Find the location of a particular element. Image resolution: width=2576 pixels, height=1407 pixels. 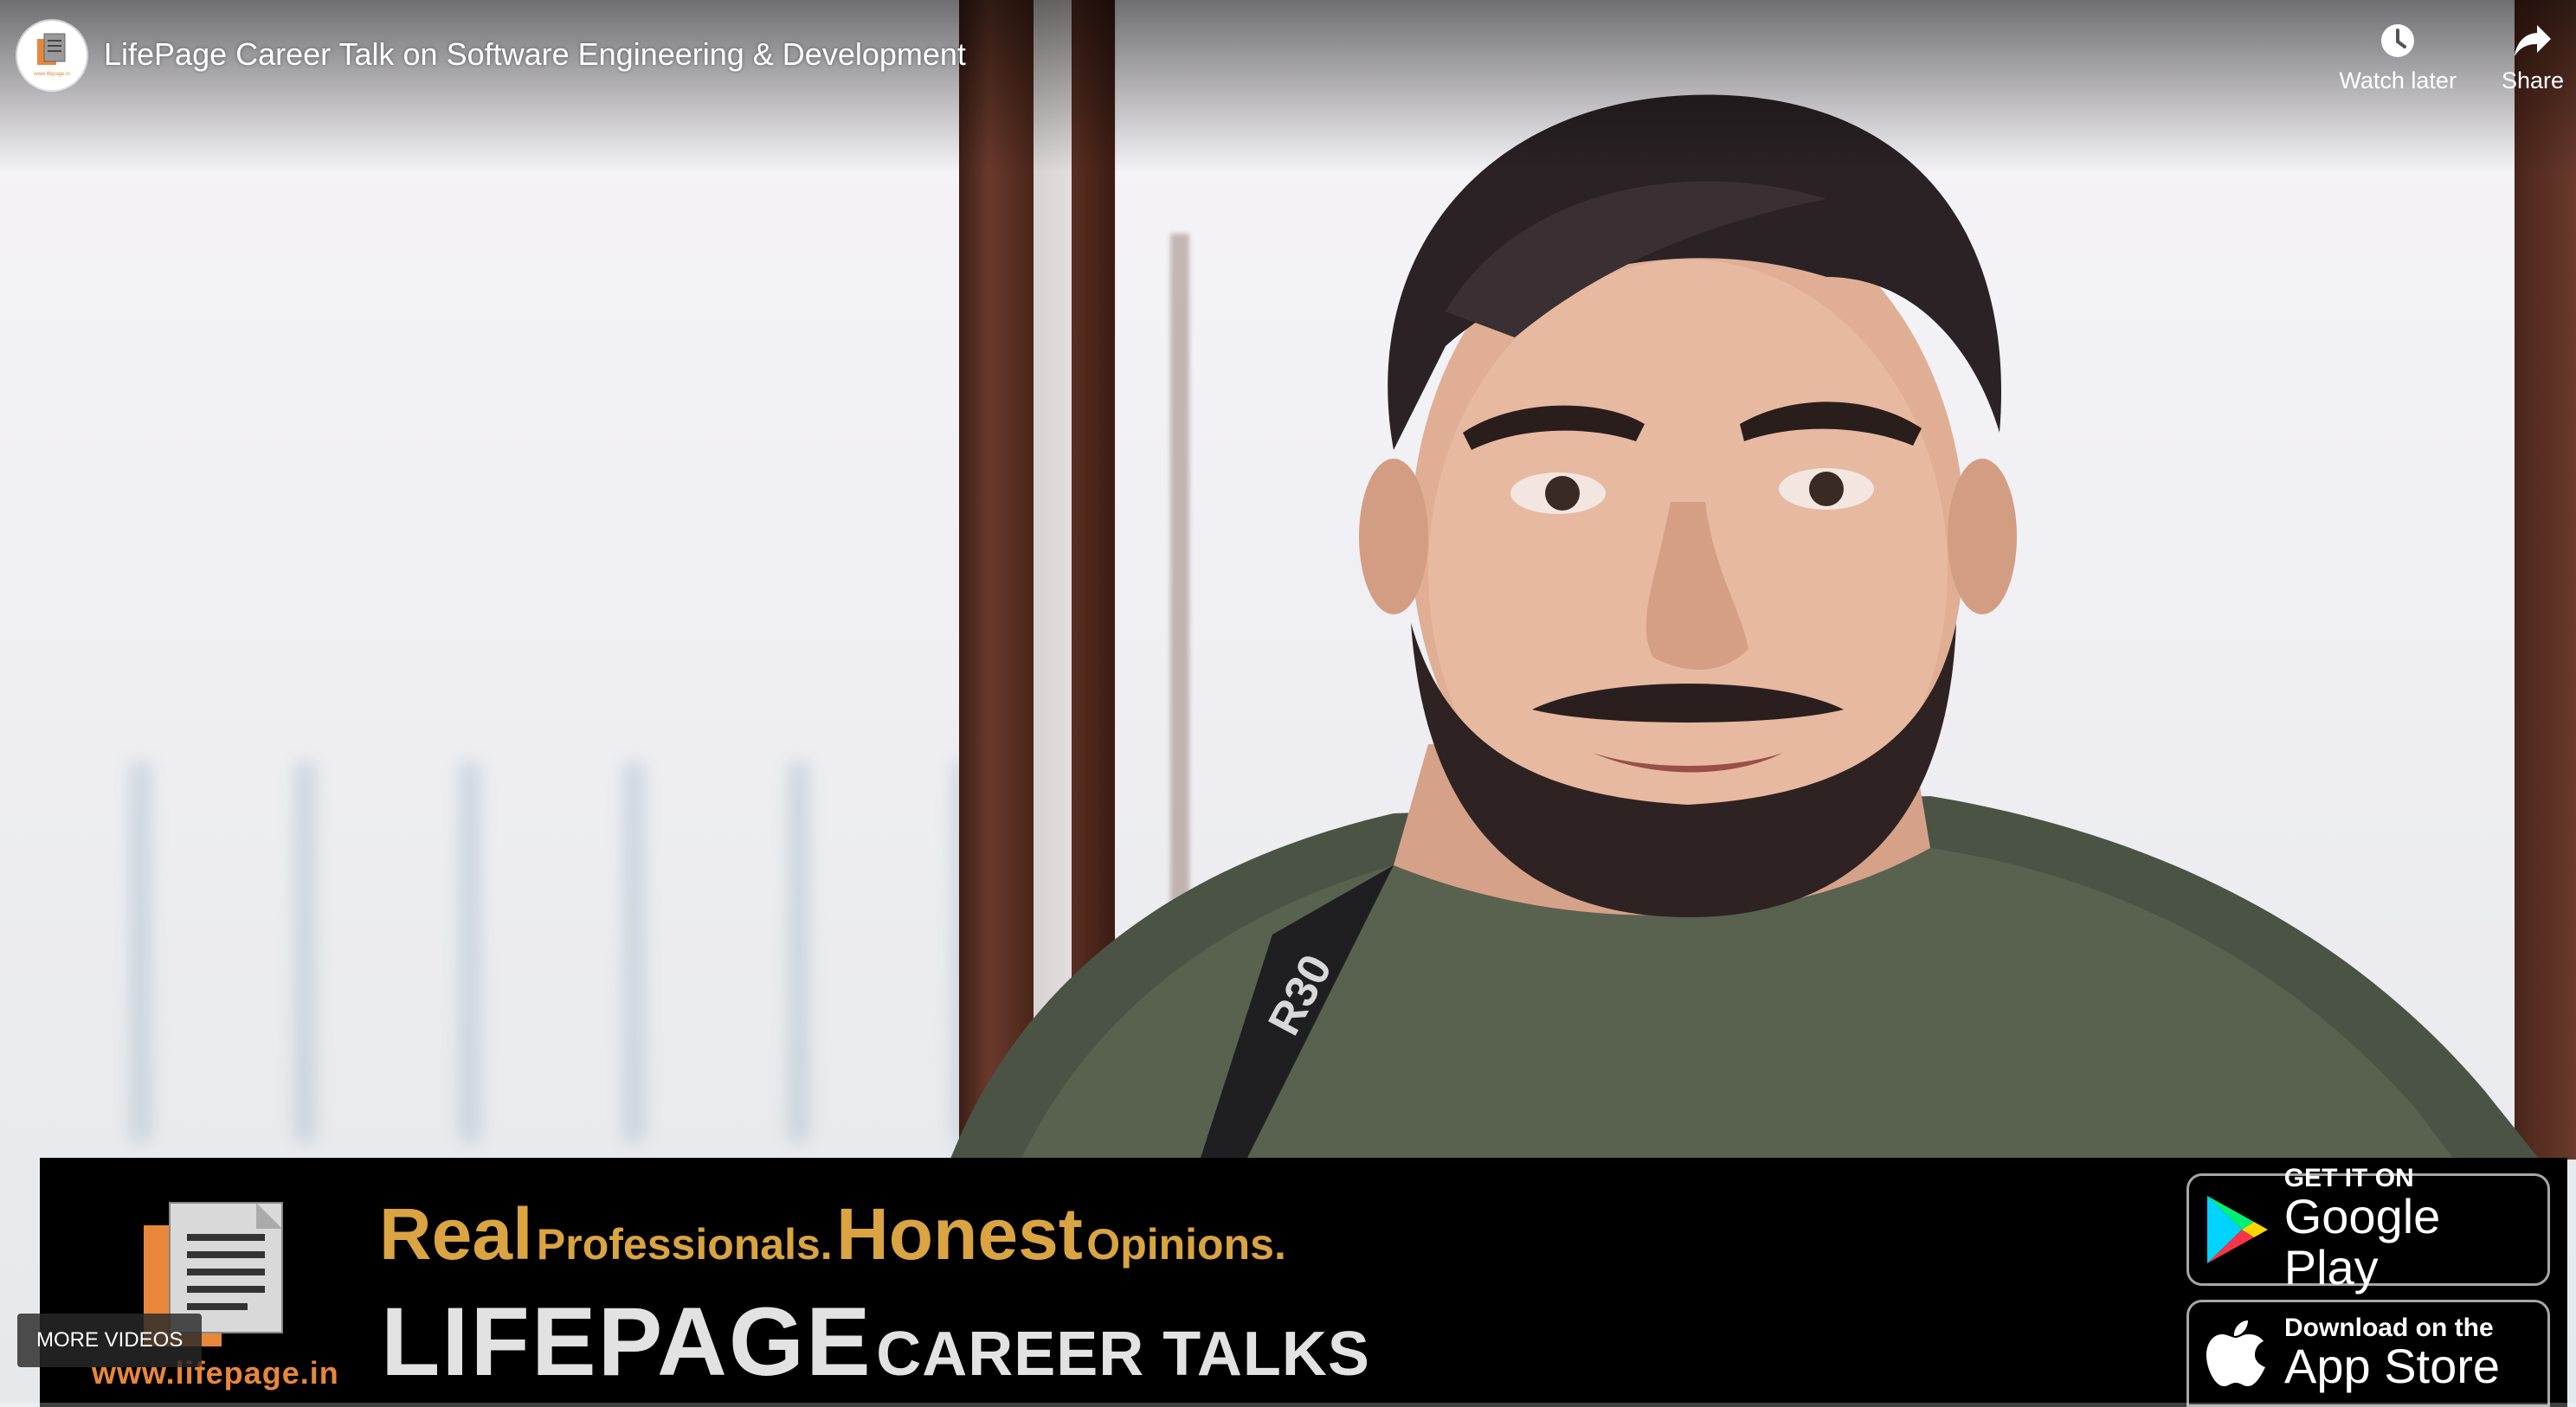

clock-icon is located at coordinates (2397, 41).